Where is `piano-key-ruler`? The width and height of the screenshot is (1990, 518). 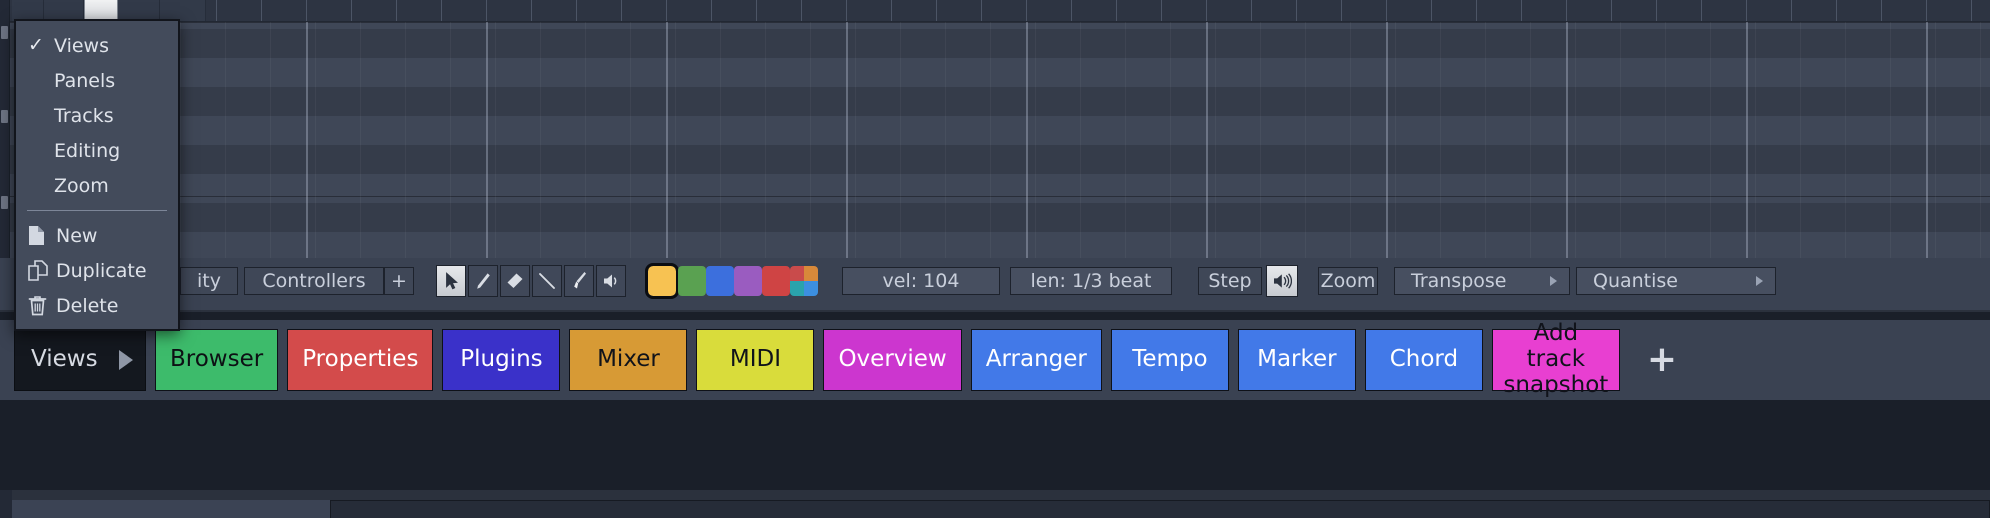 piano-key-ruler is located at coordinates (995, 11).